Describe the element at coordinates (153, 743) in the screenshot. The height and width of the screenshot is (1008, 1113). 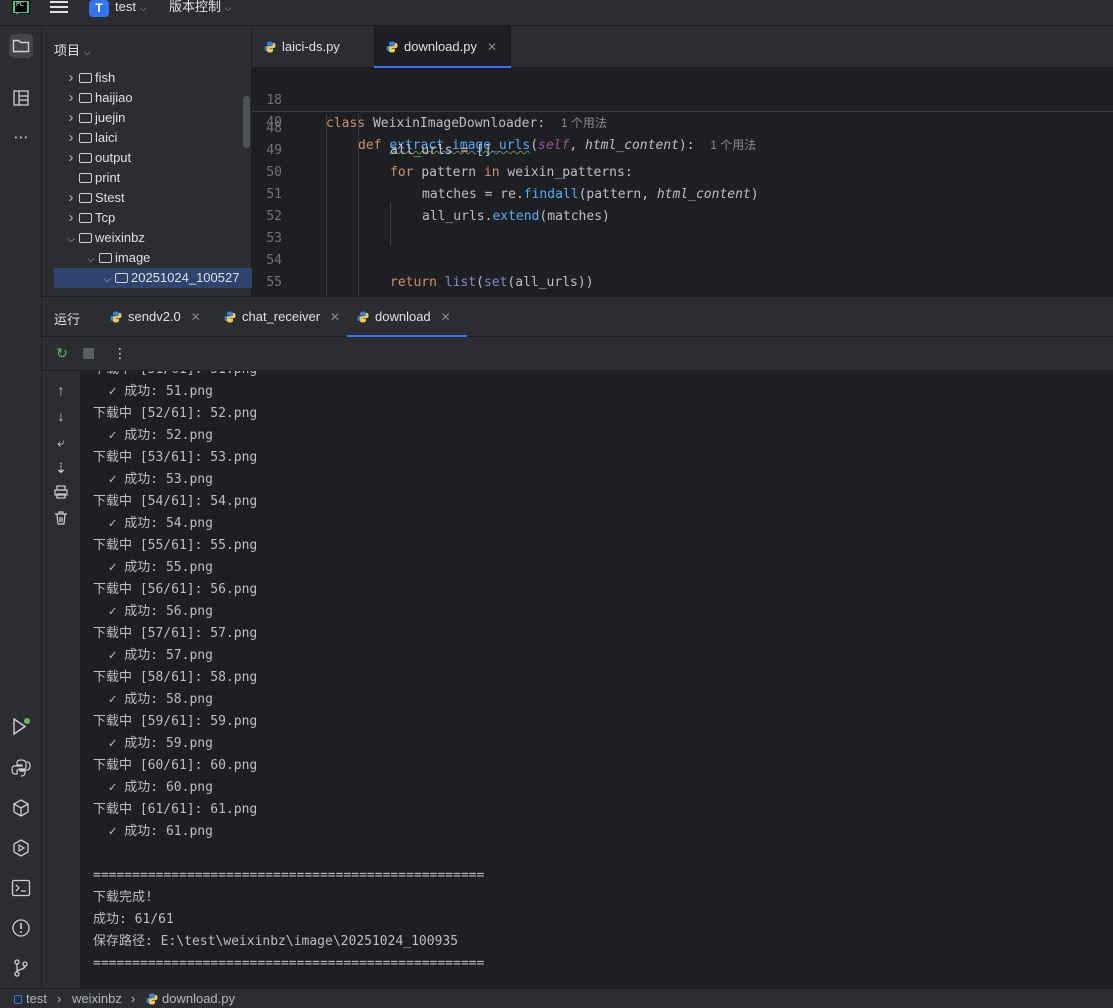
I see `console-line: ✓ 成功: 59.png` at that location.